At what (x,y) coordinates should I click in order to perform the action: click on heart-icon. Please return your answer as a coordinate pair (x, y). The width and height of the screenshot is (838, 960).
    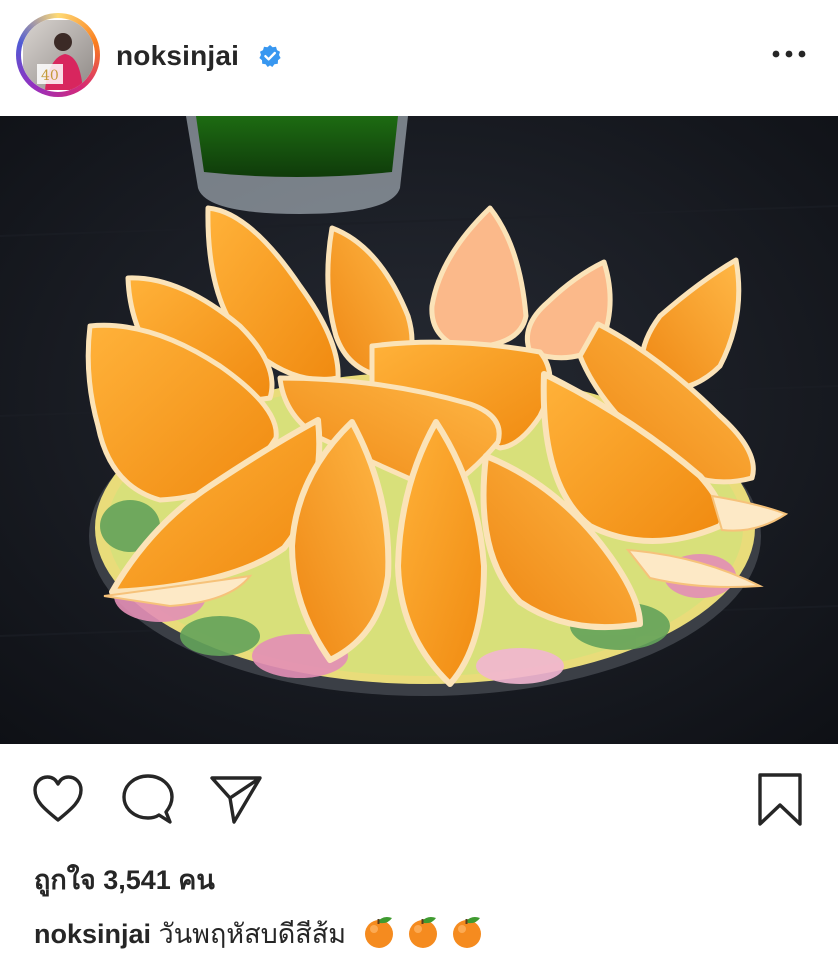
    Looking at the image, I should click on (58, 800).